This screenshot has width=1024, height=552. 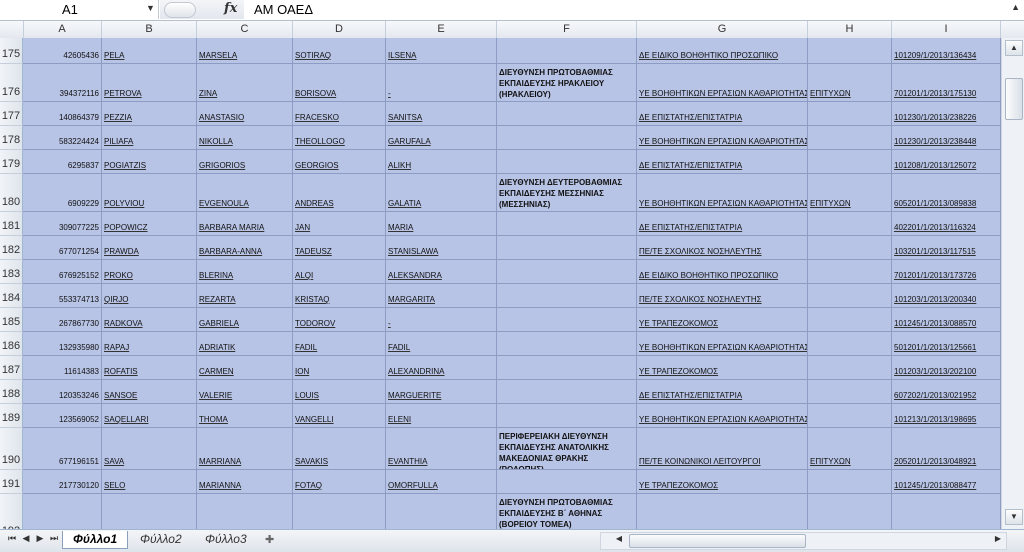 I want to click on cell-a: 120353246, so click(x=62, y=391).